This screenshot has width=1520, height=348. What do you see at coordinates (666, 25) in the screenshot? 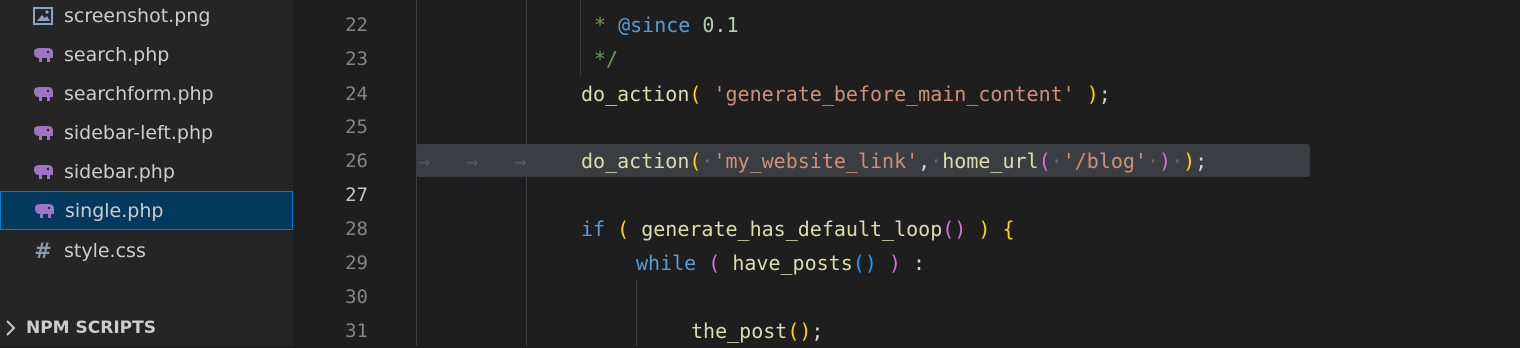
I see `code-line-22: * @since 0.1` at bounding box center [666, 25].